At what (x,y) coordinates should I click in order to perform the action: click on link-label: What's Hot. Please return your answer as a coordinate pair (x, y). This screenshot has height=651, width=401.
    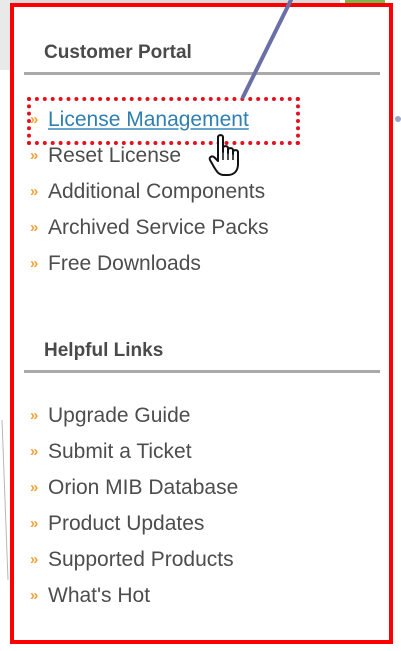
    Looking at the image, I should click on (99, 595).